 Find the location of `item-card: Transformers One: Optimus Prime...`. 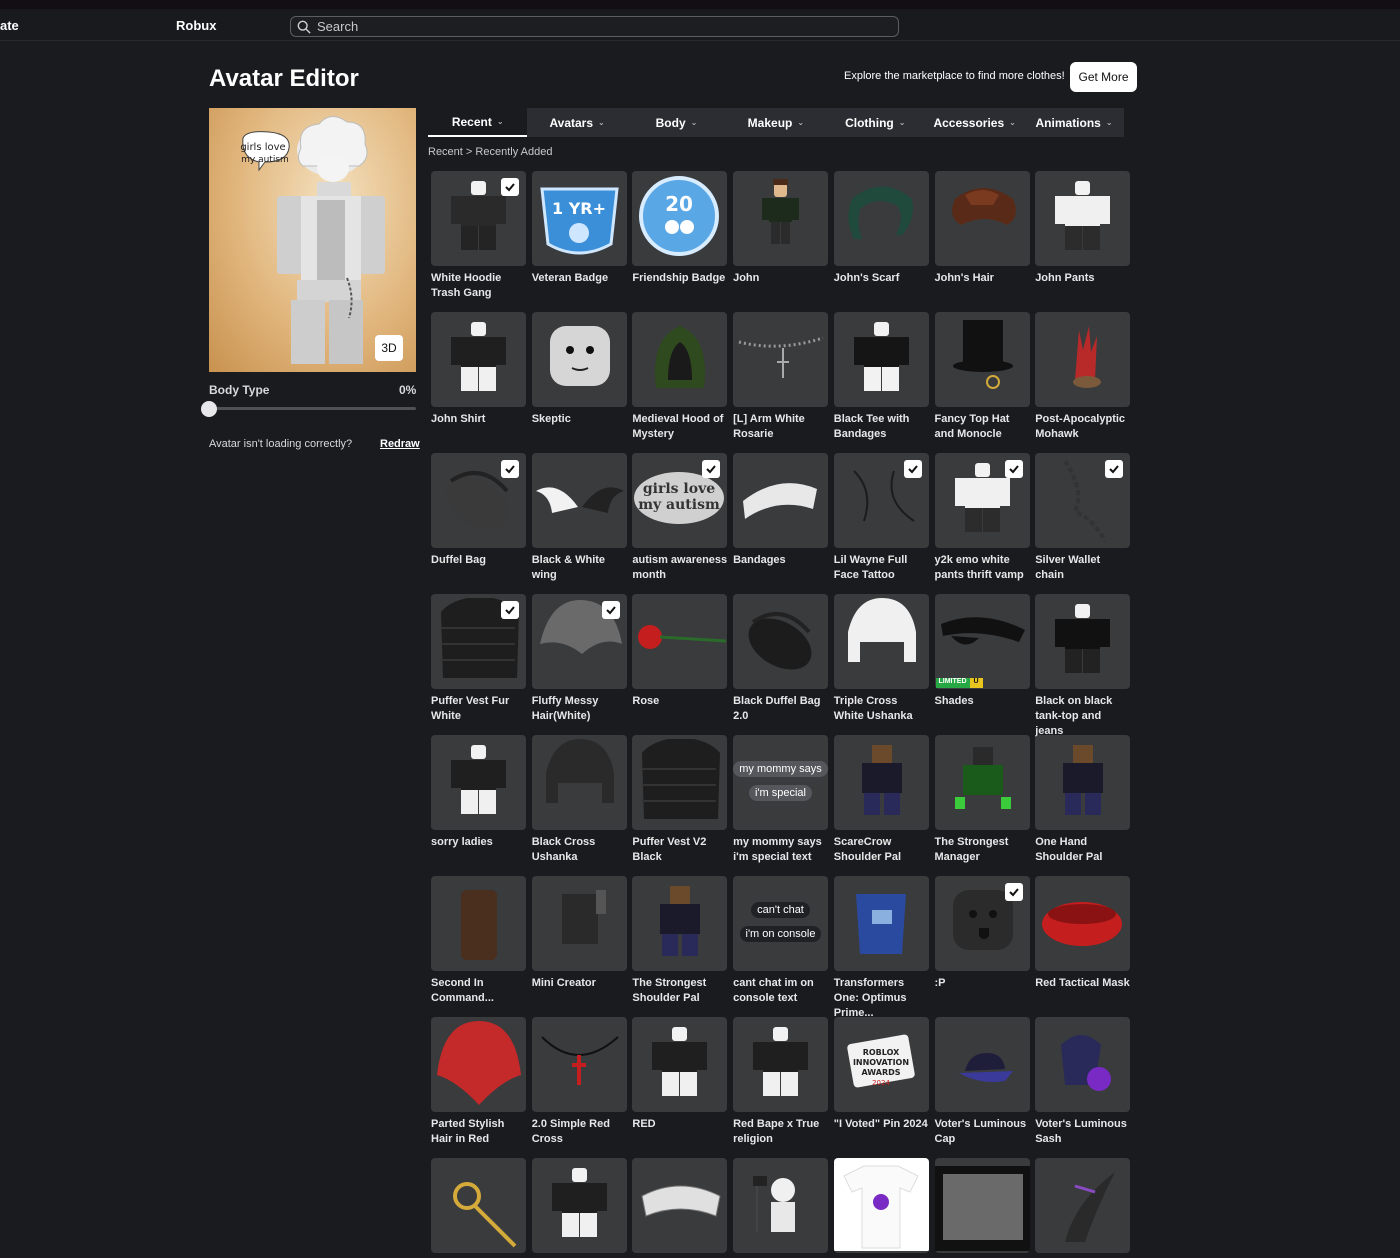

item-card: Transformers One: Optimus Prime... is located at coordinates (881, 948).